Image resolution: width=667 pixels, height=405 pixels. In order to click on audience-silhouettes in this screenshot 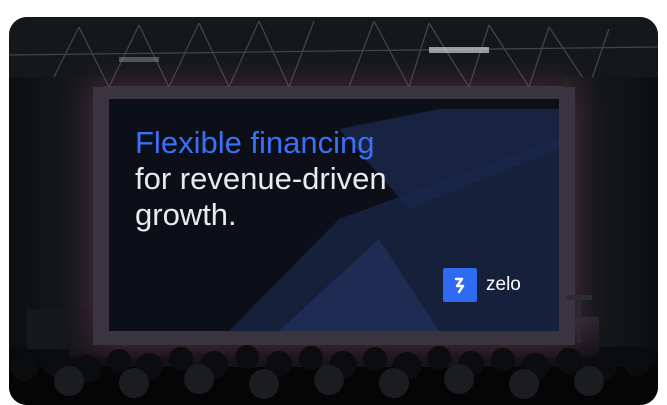, I will do `click(333, 375)`.